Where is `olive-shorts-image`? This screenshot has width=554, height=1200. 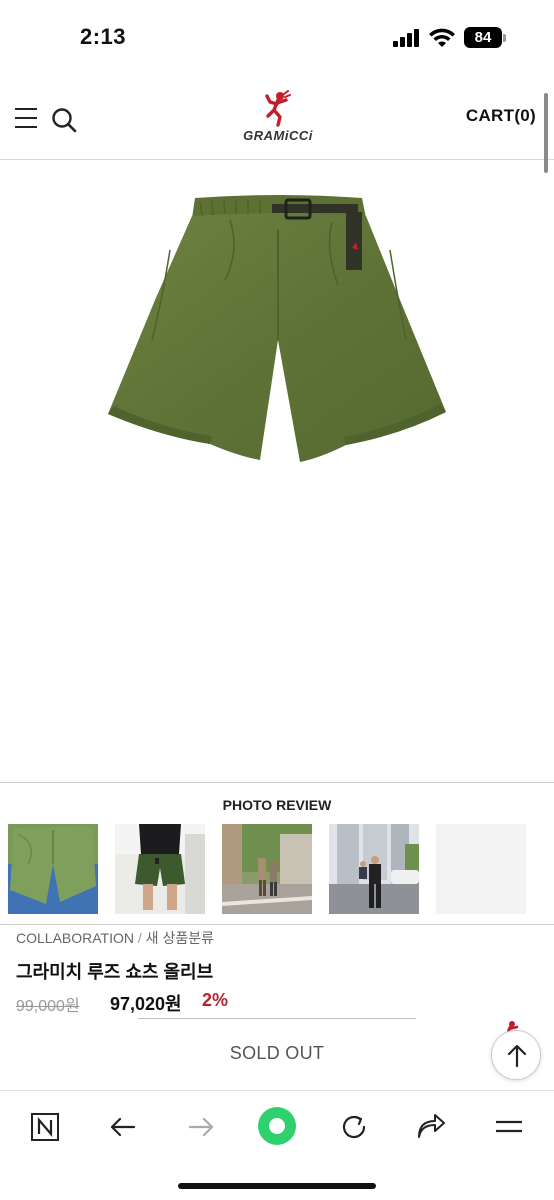 olive-shorts-image is located at coordinates (277, 328).